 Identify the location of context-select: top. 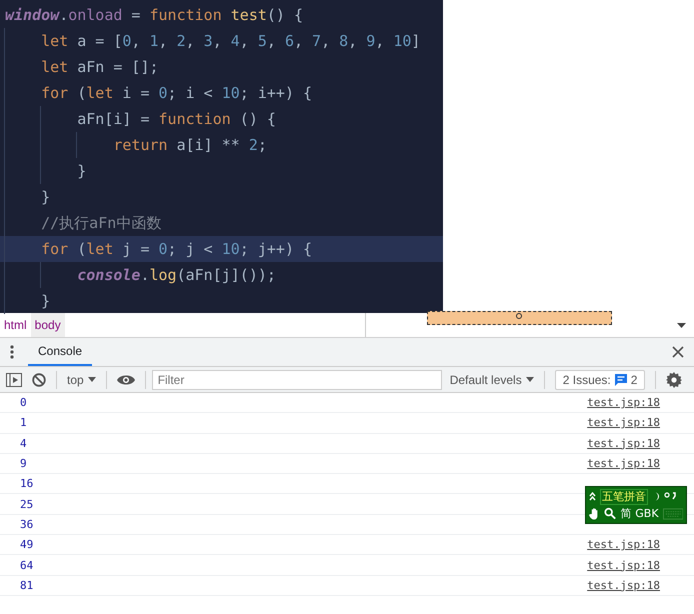
(81, 379).